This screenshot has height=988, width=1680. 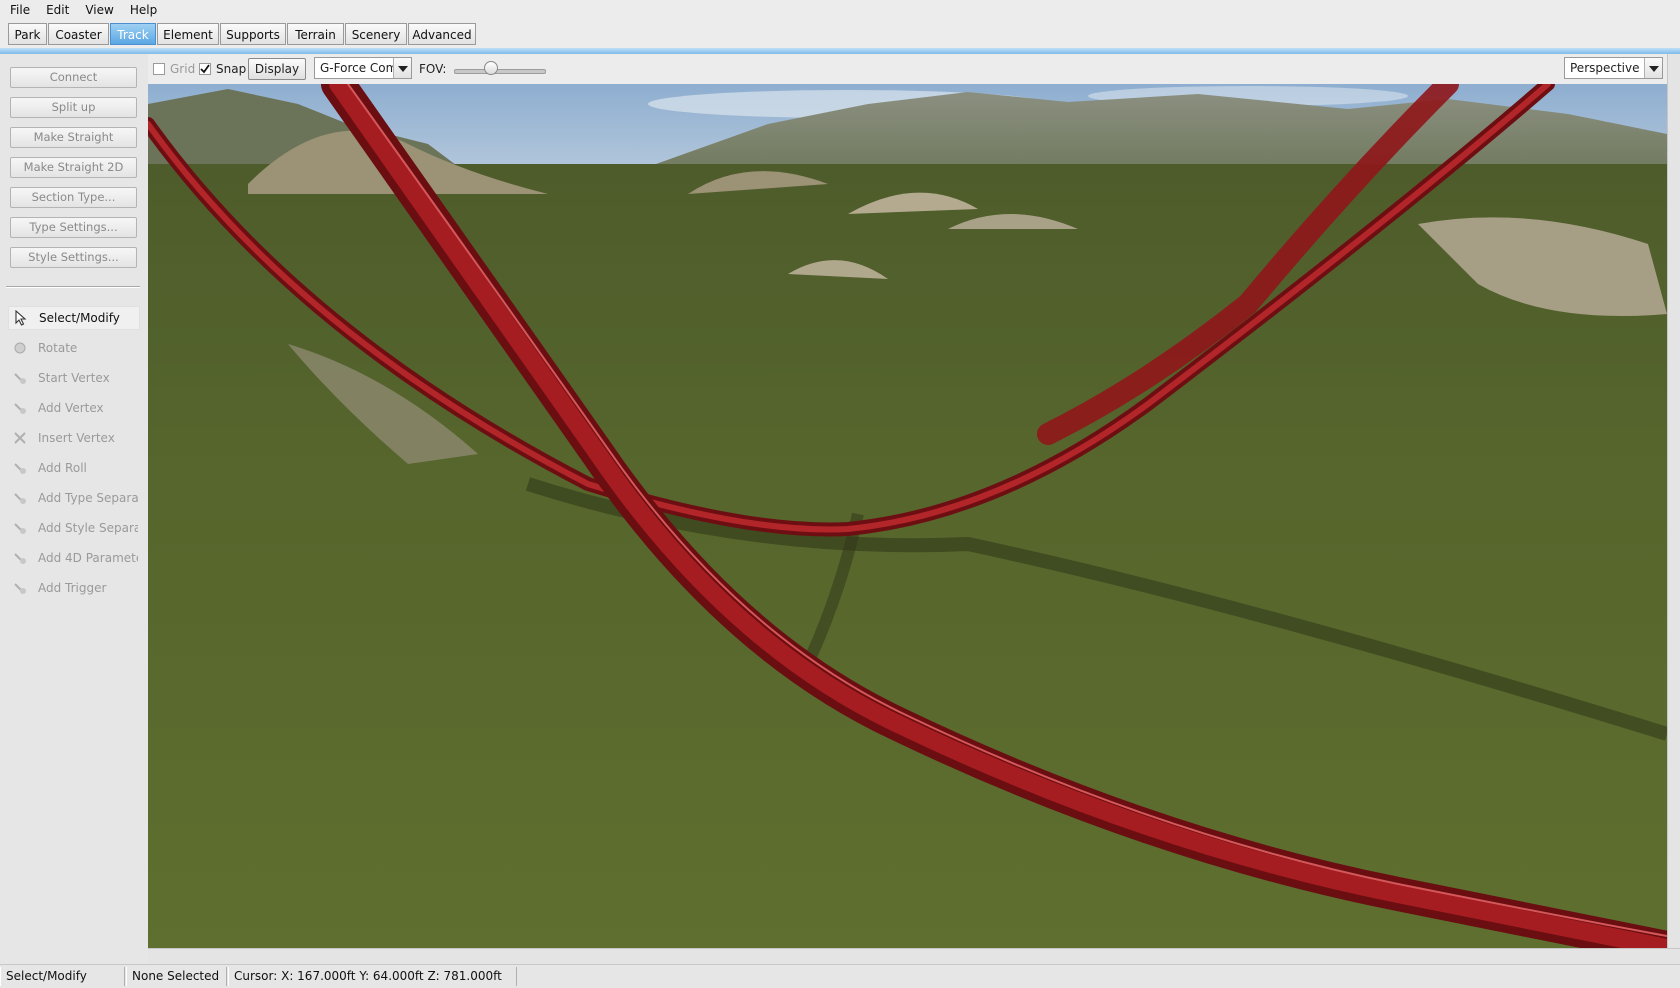 What do you see at coordinates (20, 348) in the screenshot?
I see `rotate-icon` at bounding box center [20, 348].